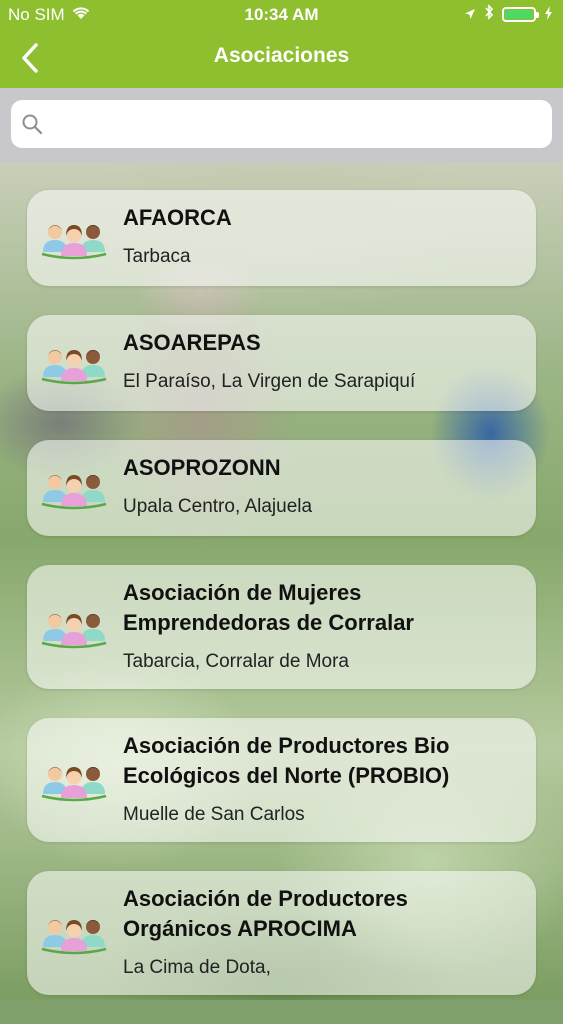 The image size is (563, 1024). What do you see at coordinates (281, 238) in the screenshot?
I see `association-card: AFAORCA Tarbaca` at bounding box center [281, 238].